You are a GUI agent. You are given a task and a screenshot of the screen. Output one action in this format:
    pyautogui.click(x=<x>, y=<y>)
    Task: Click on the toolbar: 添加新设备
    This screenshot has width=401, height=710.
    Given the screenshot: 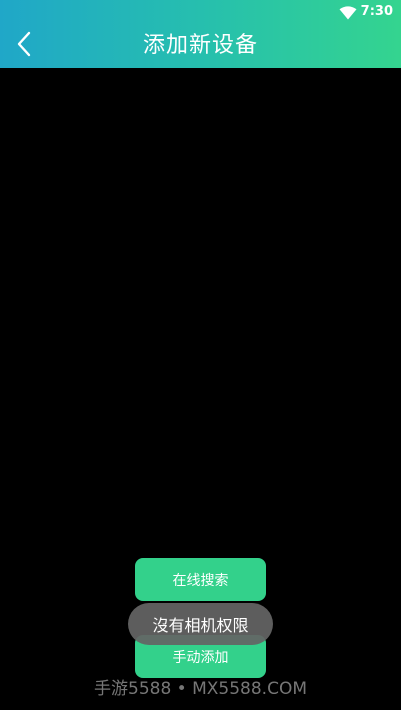 What is the action you would take?
    pyautogui.click(x=200, y=46)
    